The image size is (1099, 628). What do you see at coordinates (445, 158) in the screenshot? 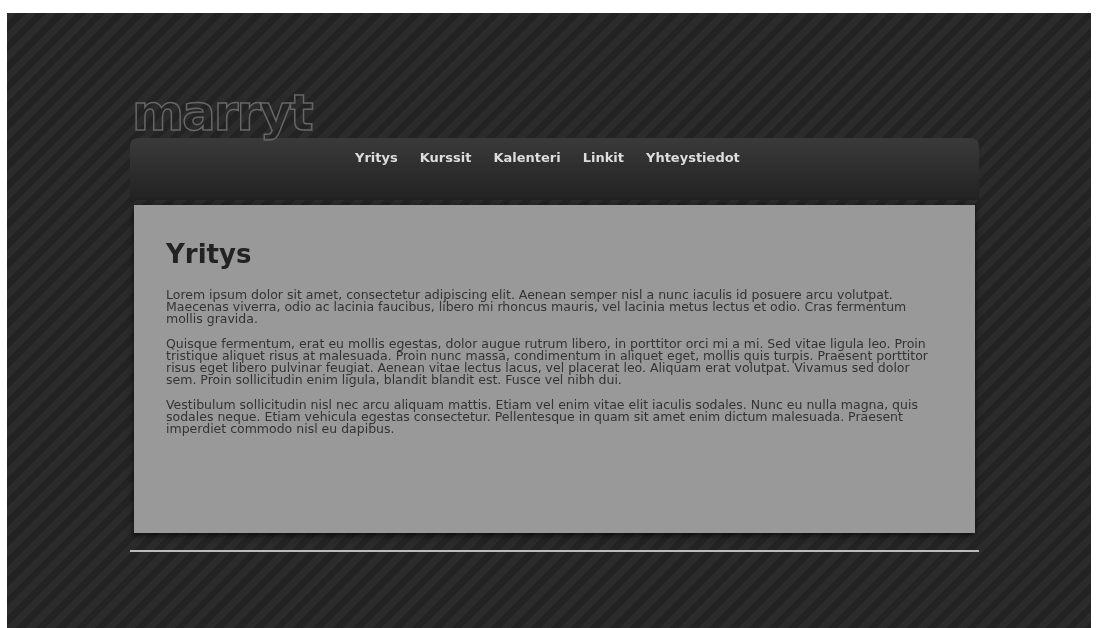
I see `nav-link: Kurssit` at bounding box center [445, 158].